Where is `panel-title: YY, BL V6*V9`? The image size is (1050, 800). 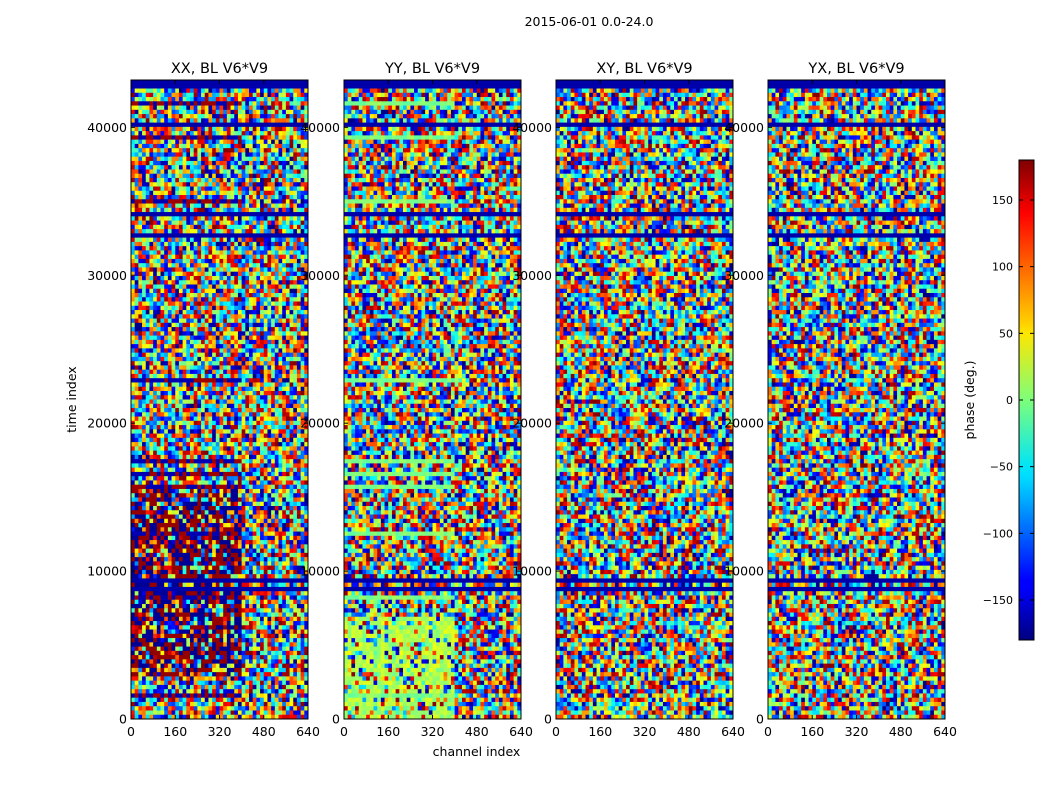
panel-title: YY, BL V6*V9 is located at coordinates (432, 69).